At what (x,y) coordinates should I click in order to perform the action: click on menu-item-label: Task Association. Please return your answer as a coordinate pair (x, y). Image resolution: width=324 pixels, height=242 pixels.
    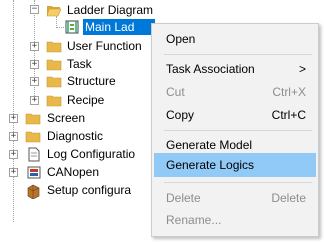
    Looking at the image, I should click on (210, 69).